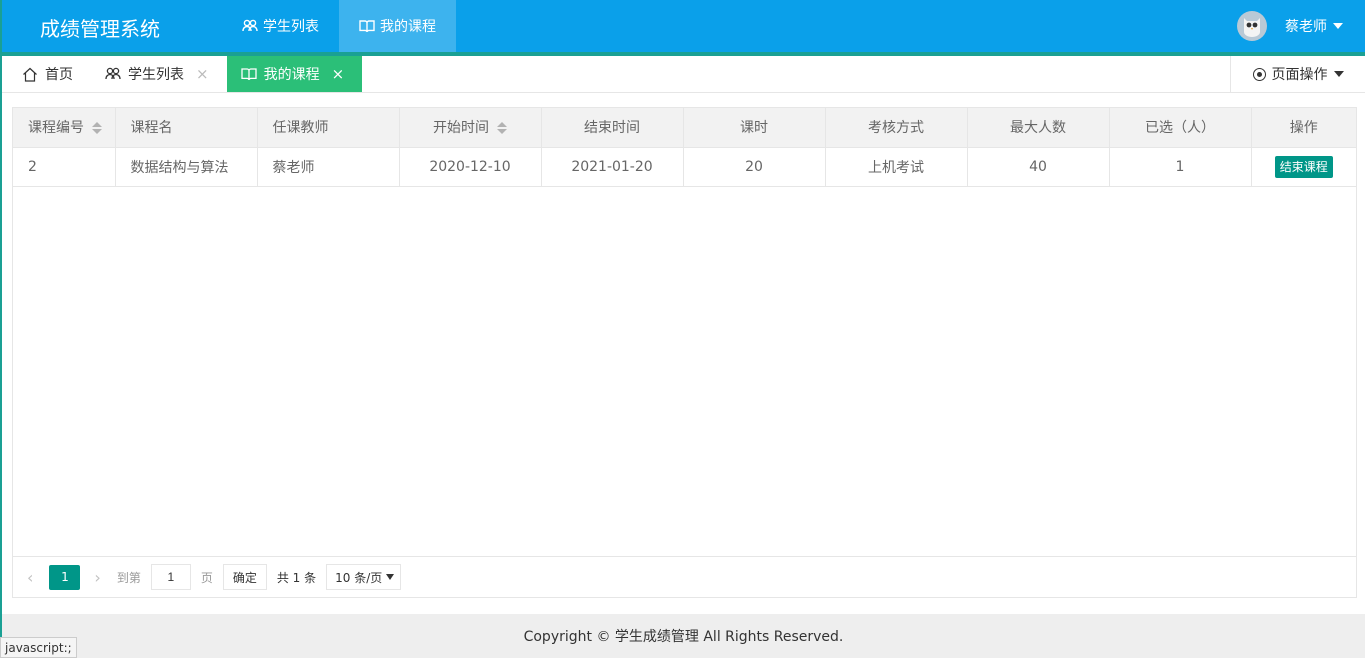 Image resolution: width=1365 pixels, height=658 pixels. I want to click on avatar, so click(1252, 26).